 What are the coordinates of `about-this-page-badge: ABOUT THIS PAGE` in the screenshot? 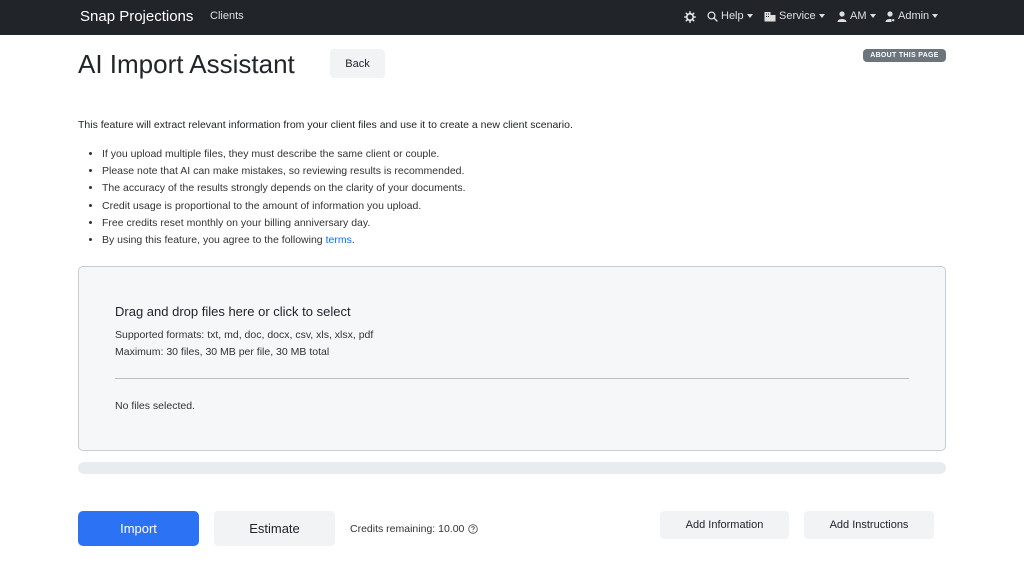 It's located at (904, 55).